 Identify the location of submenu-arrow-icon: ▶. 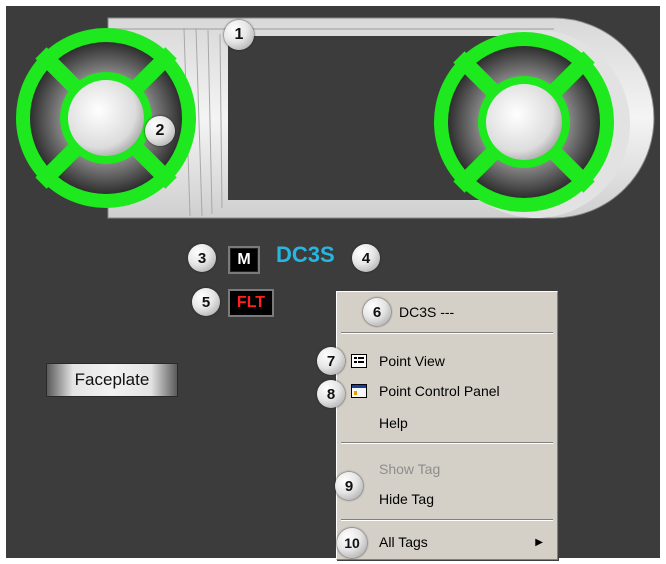
(539, 542).